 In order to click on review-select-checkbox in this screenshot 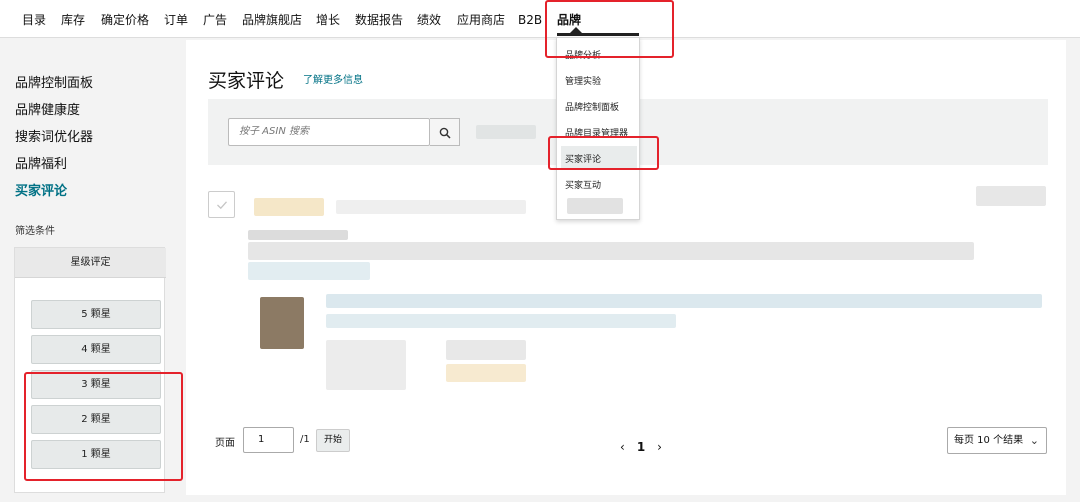, I will do `click(221, 204)`.